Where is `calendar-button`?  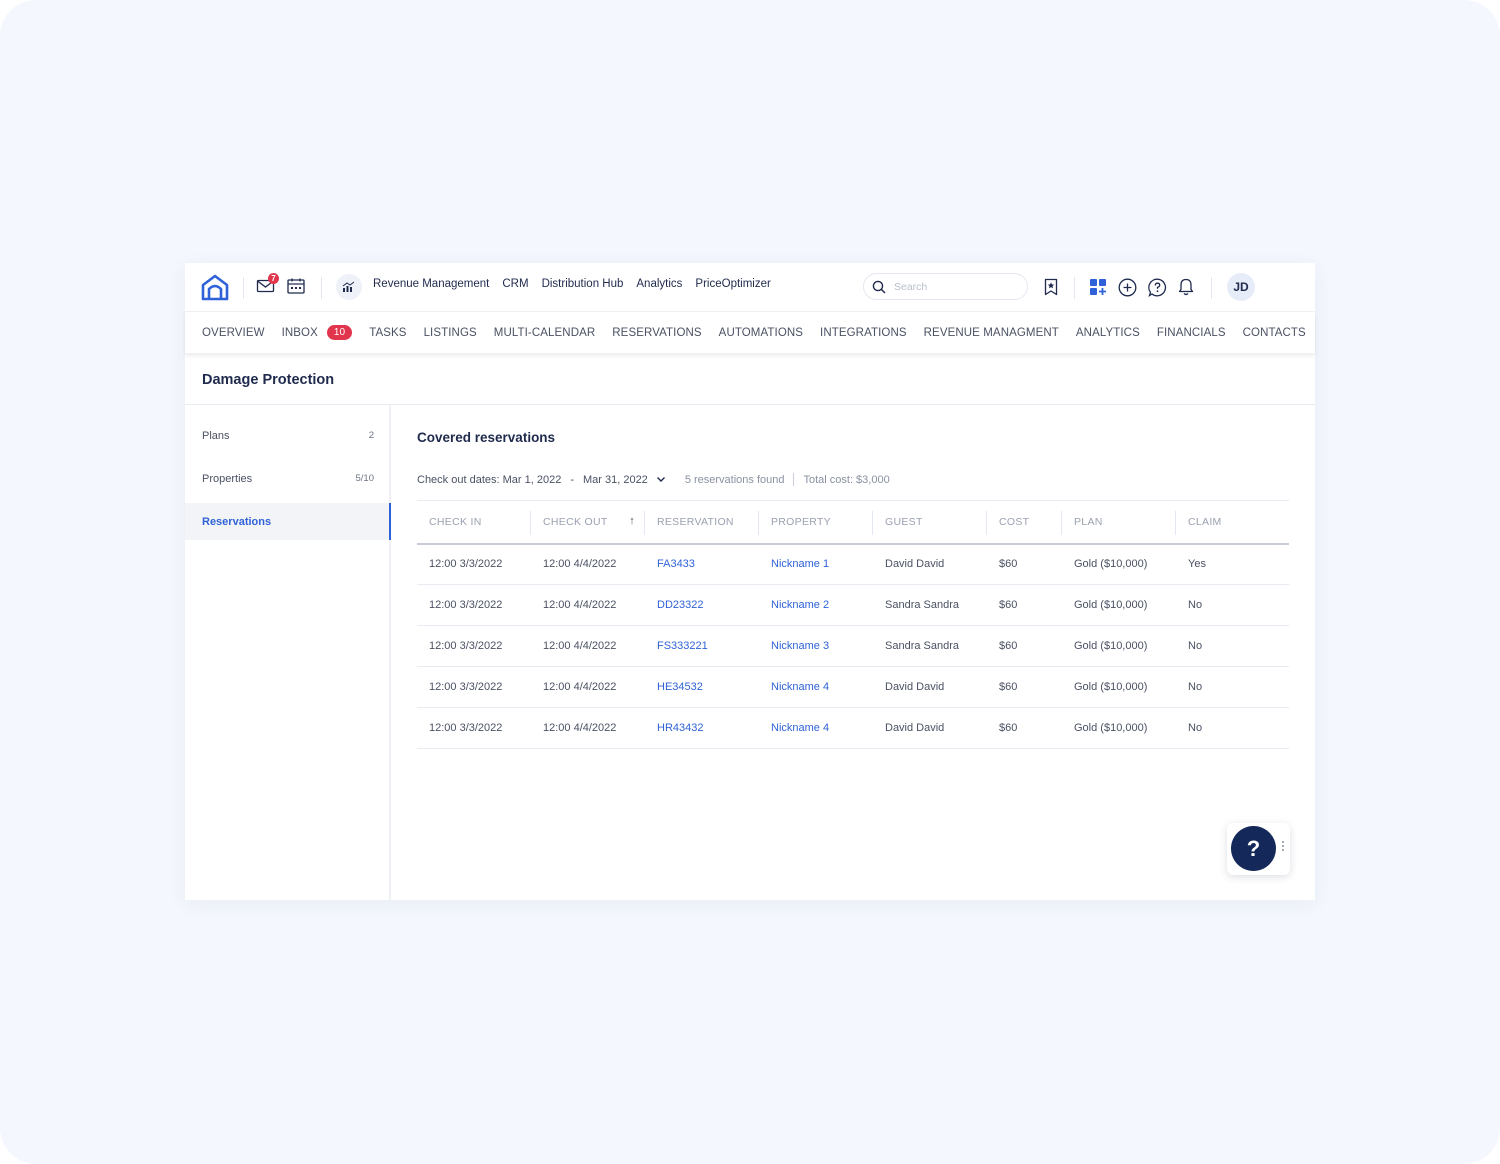
calendar-button is located at coordinates (296, 286).